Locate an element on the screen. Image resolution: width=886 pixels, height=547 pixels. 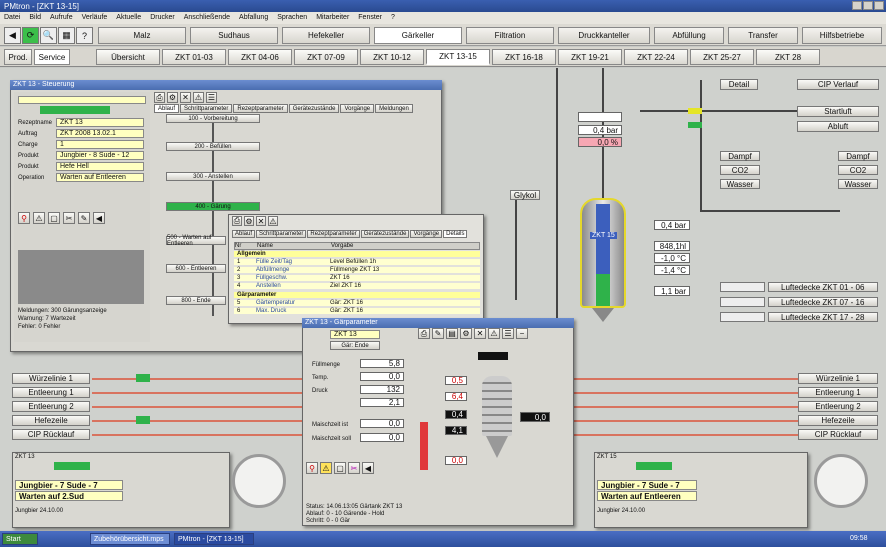
media-button-co2: CO2 is located at coordinates (740, 170).